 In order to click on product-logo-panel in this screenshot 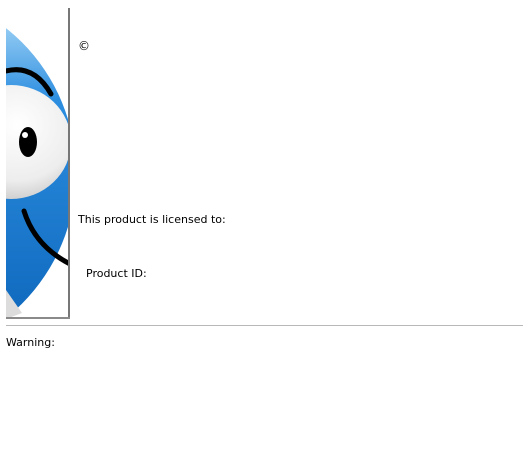, I will do `click(38, 163)`.